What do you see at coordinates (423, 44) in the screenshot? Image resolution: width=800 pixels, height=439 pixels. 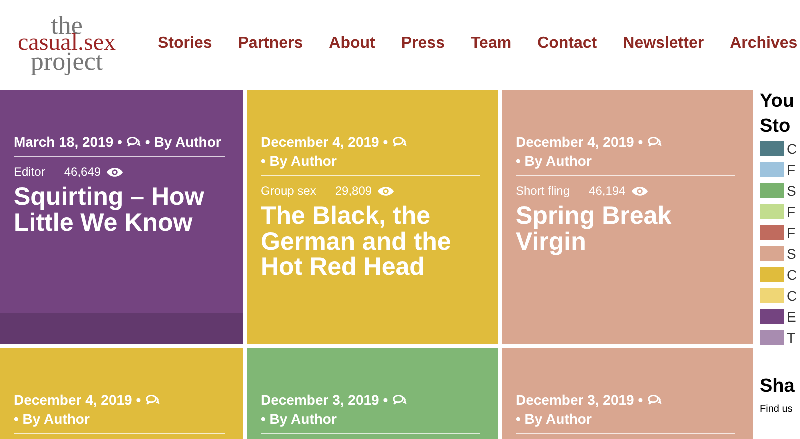 I see `nav-link: Press` at bounding box center [423, 44].